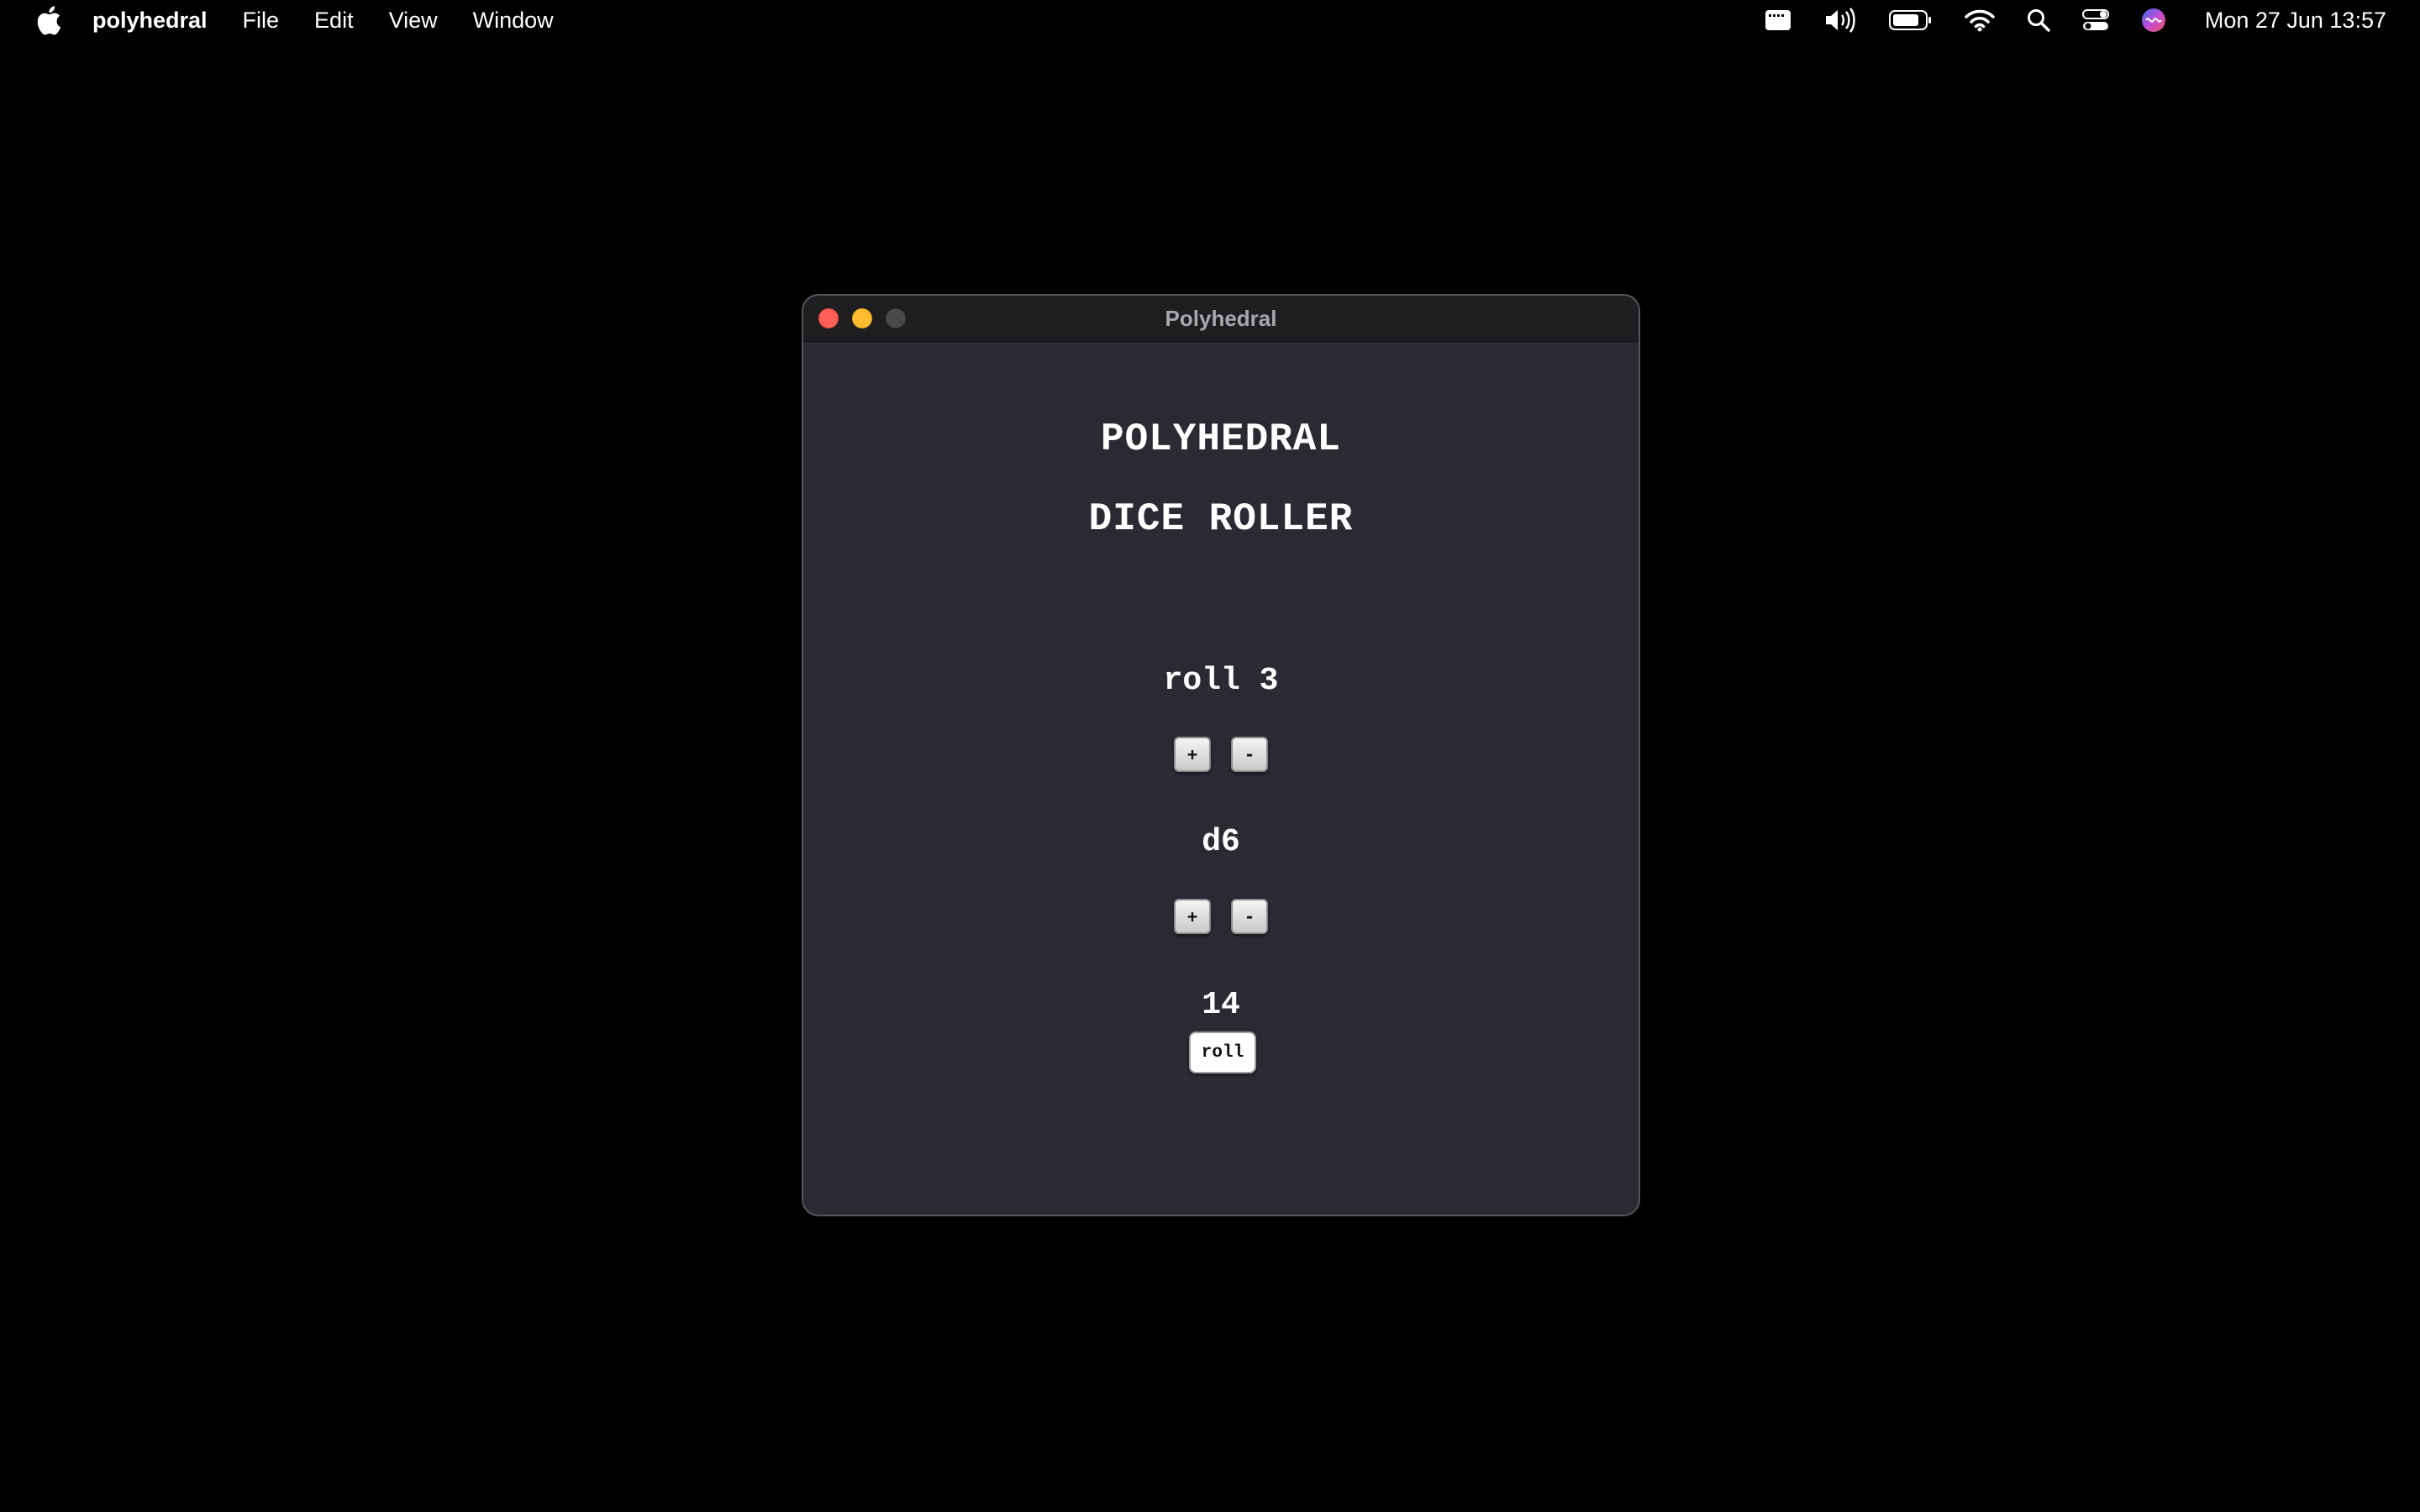 The image size is (2420, 1512). Describe the element at coordinates (1911, 20) in the screenshot. I see `battery-icon` at that location.